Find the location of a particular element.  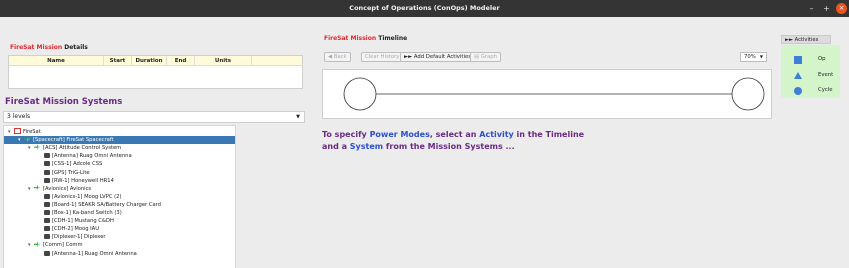

instruction-text-part: , select an is located at coordinates (454, 134).